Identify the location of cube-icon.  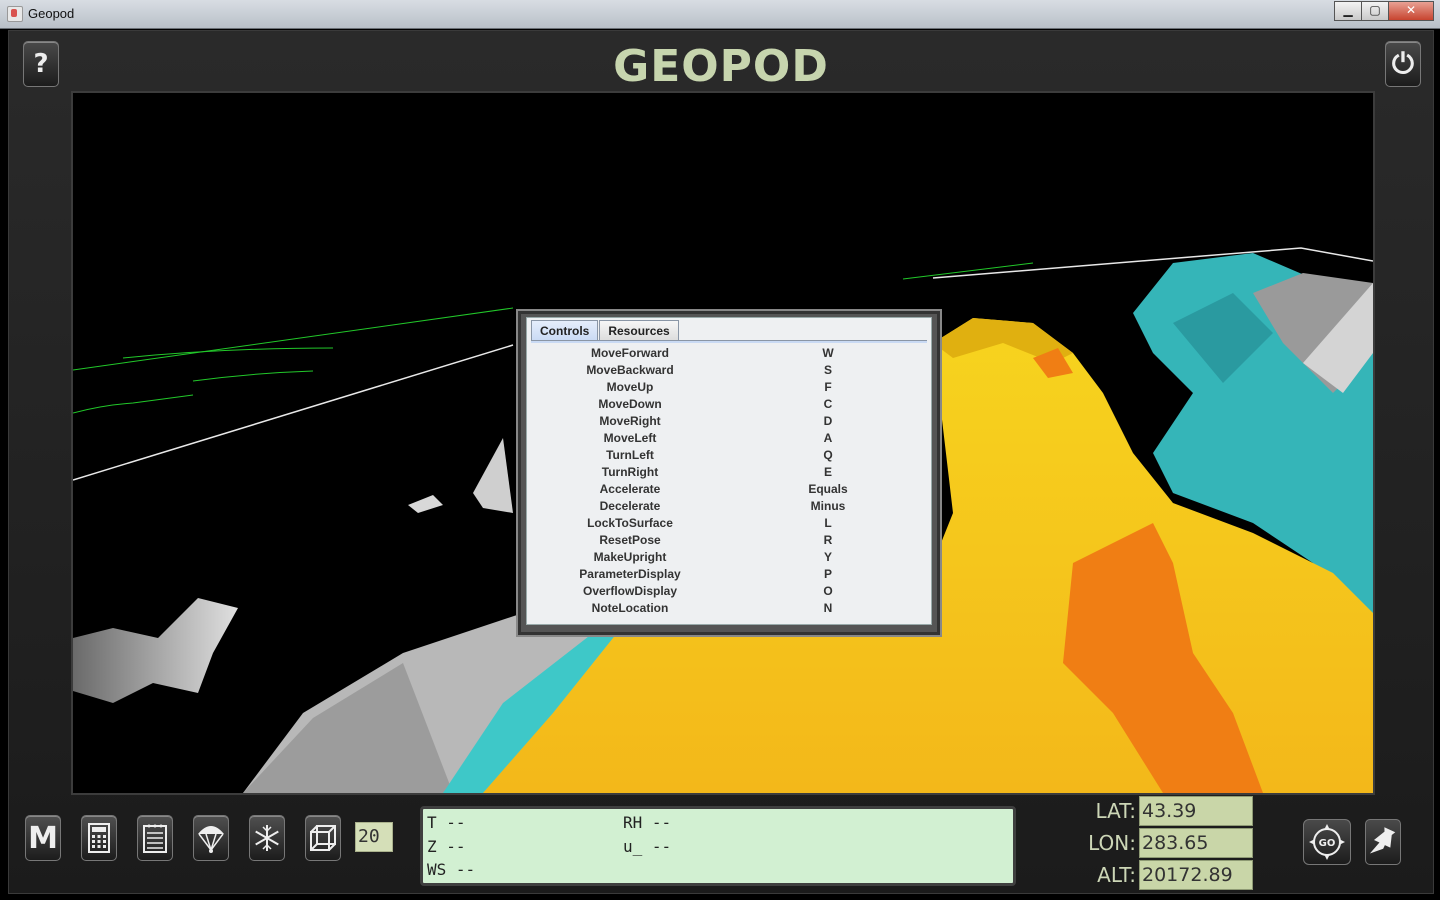
(323, 838).